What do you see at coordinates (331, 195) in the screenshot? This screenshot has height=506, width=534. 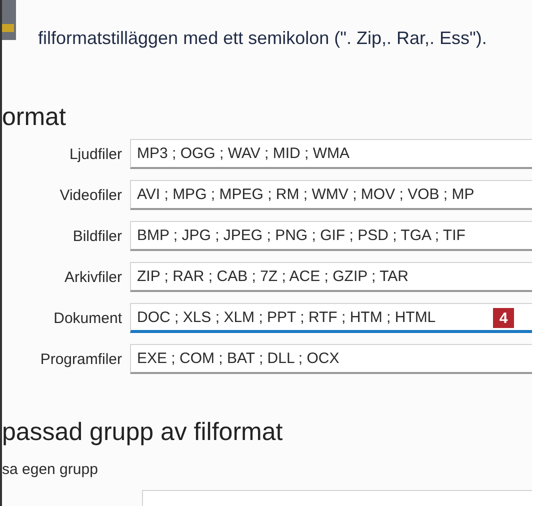 I see `input-field: AVI ; MPG ; MPEG ; RM ; WMV ; MOV ; VOB ; MP` at bounding box center [331, 195].